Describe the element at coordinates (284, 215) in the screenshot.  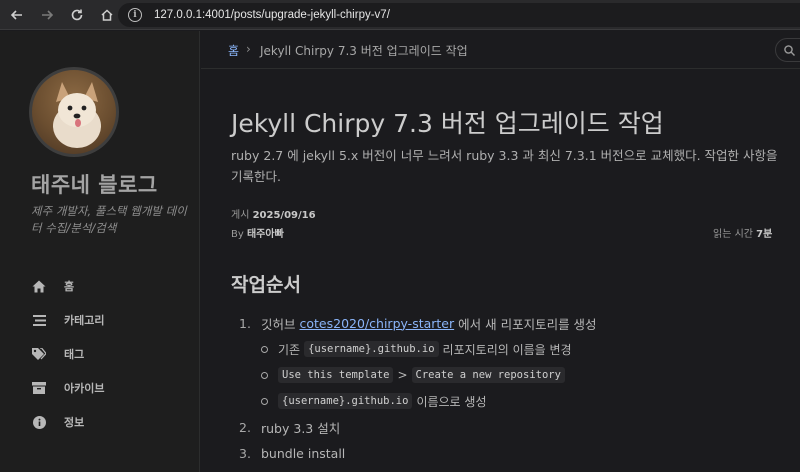
I see `posted-date: 2025/09/16` at that location.